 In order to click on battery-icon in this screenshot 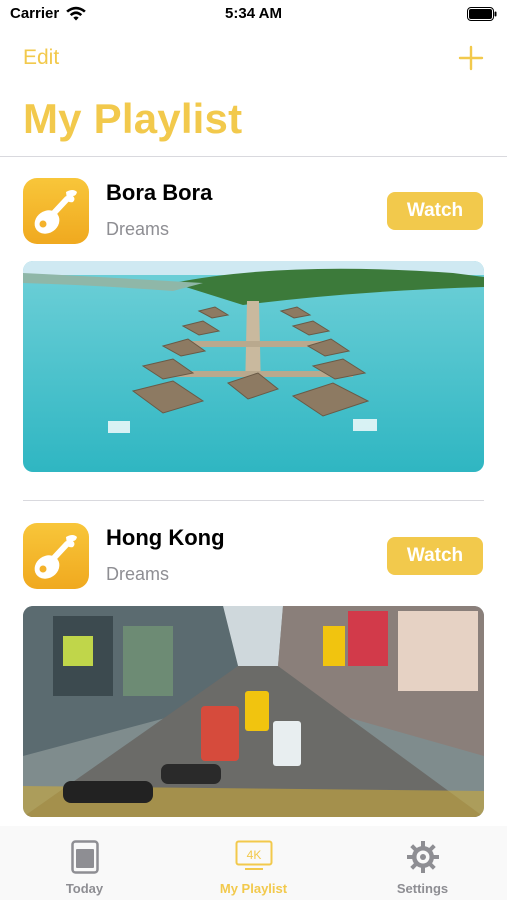, I will do `click(482, 14)`.